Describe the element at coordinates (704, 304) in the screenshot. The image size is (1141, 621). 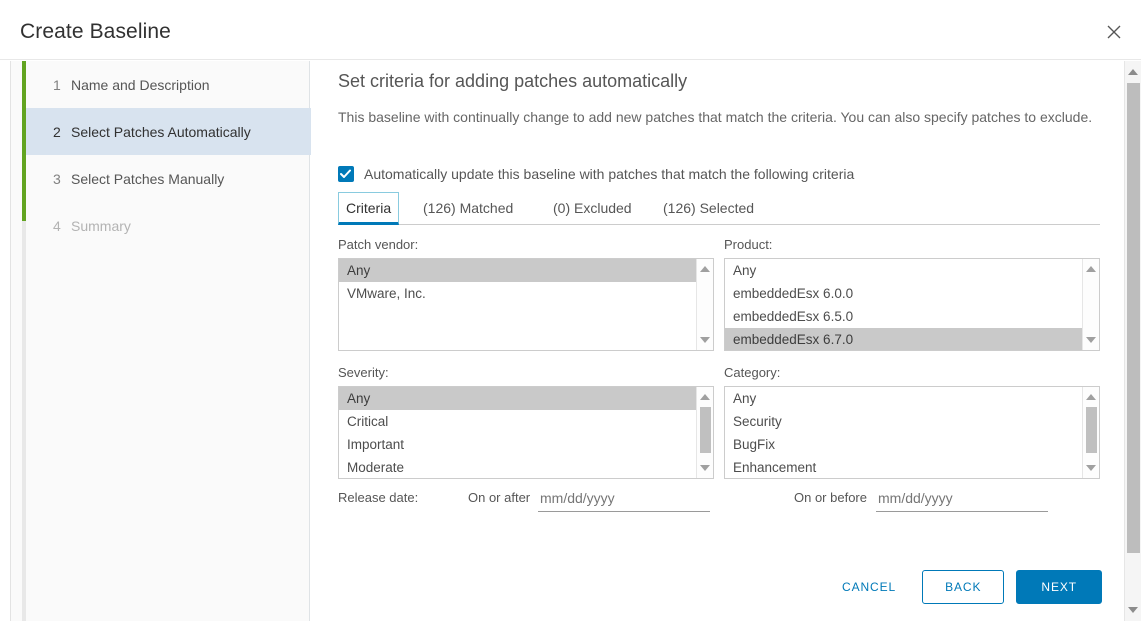
I see `patch-vendor-scrollbar` at that location.